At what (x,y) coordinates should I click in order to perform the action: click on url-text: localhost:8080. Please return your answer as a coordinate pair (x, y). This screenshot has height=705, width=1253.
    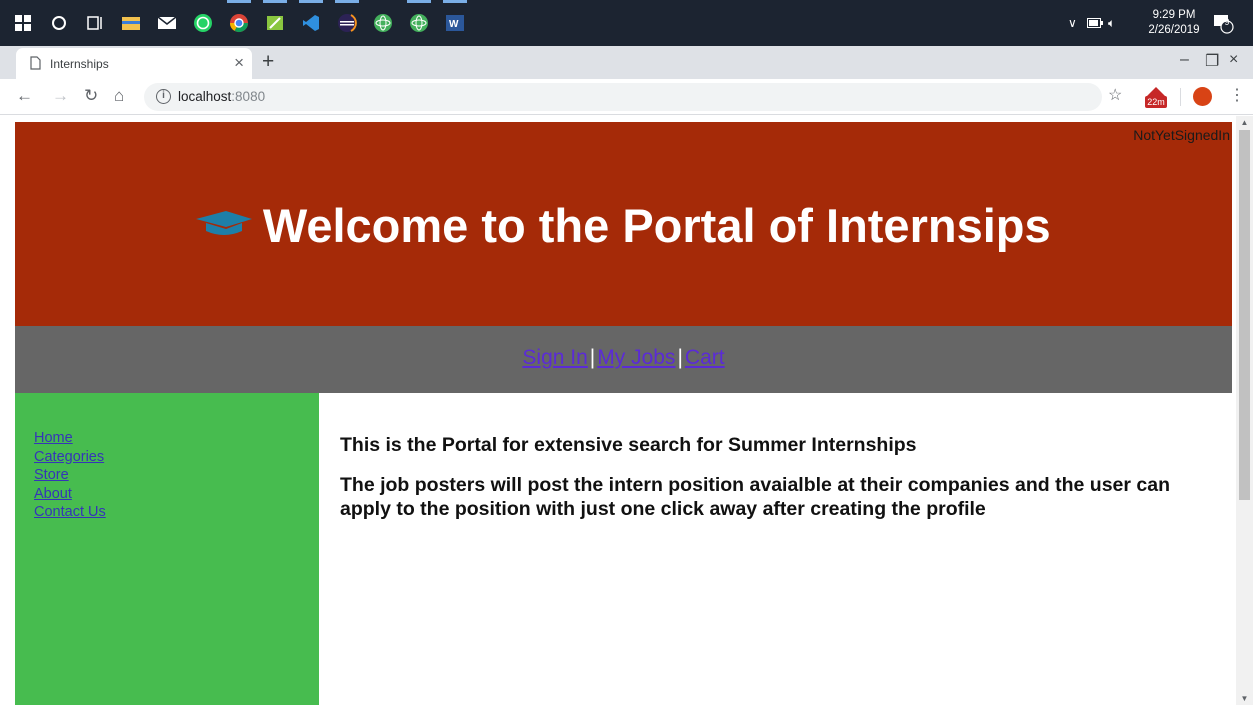
    Looking at the image, I should click on (221, 96).